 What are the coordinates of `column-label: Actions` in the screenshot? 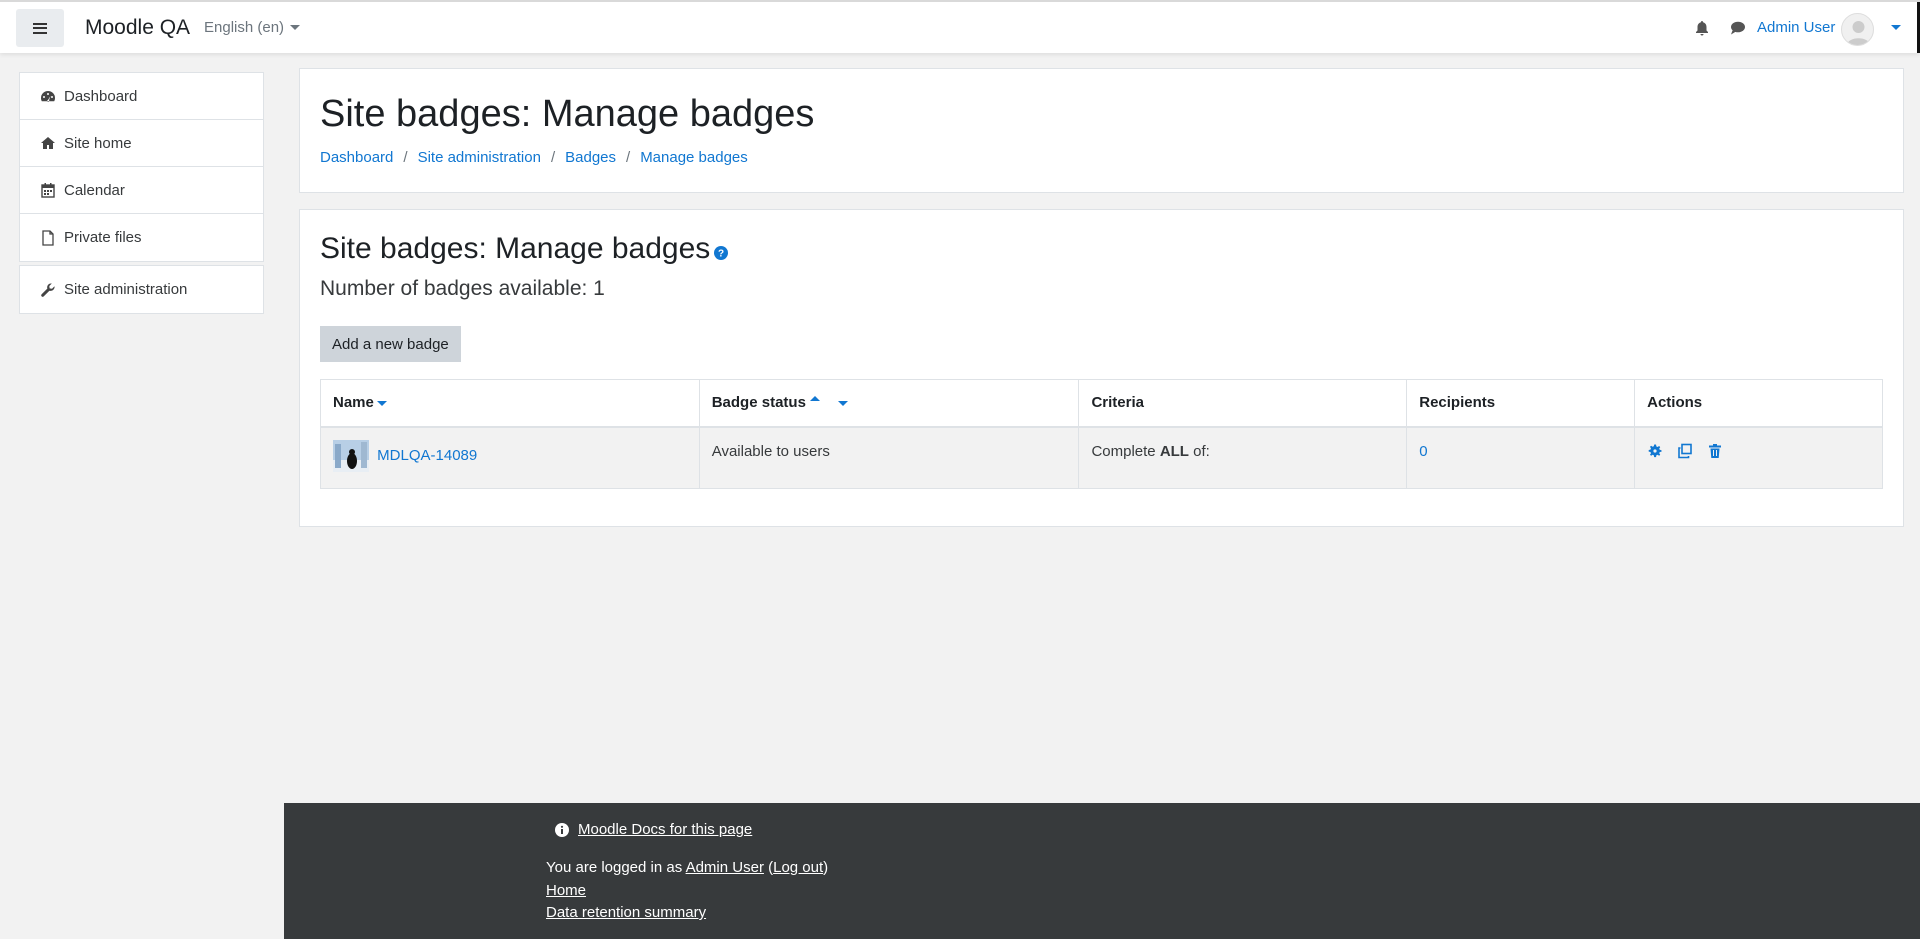 It's located at (1675, 403).